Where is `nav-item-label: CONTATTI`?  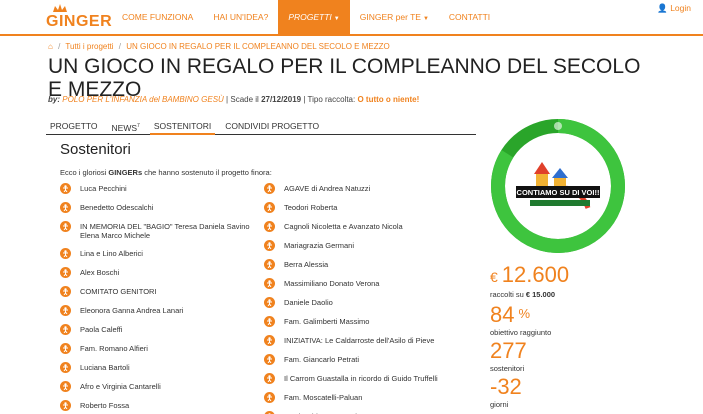 nav-item-label: CONTATTI is located at coordinates (469, 17).